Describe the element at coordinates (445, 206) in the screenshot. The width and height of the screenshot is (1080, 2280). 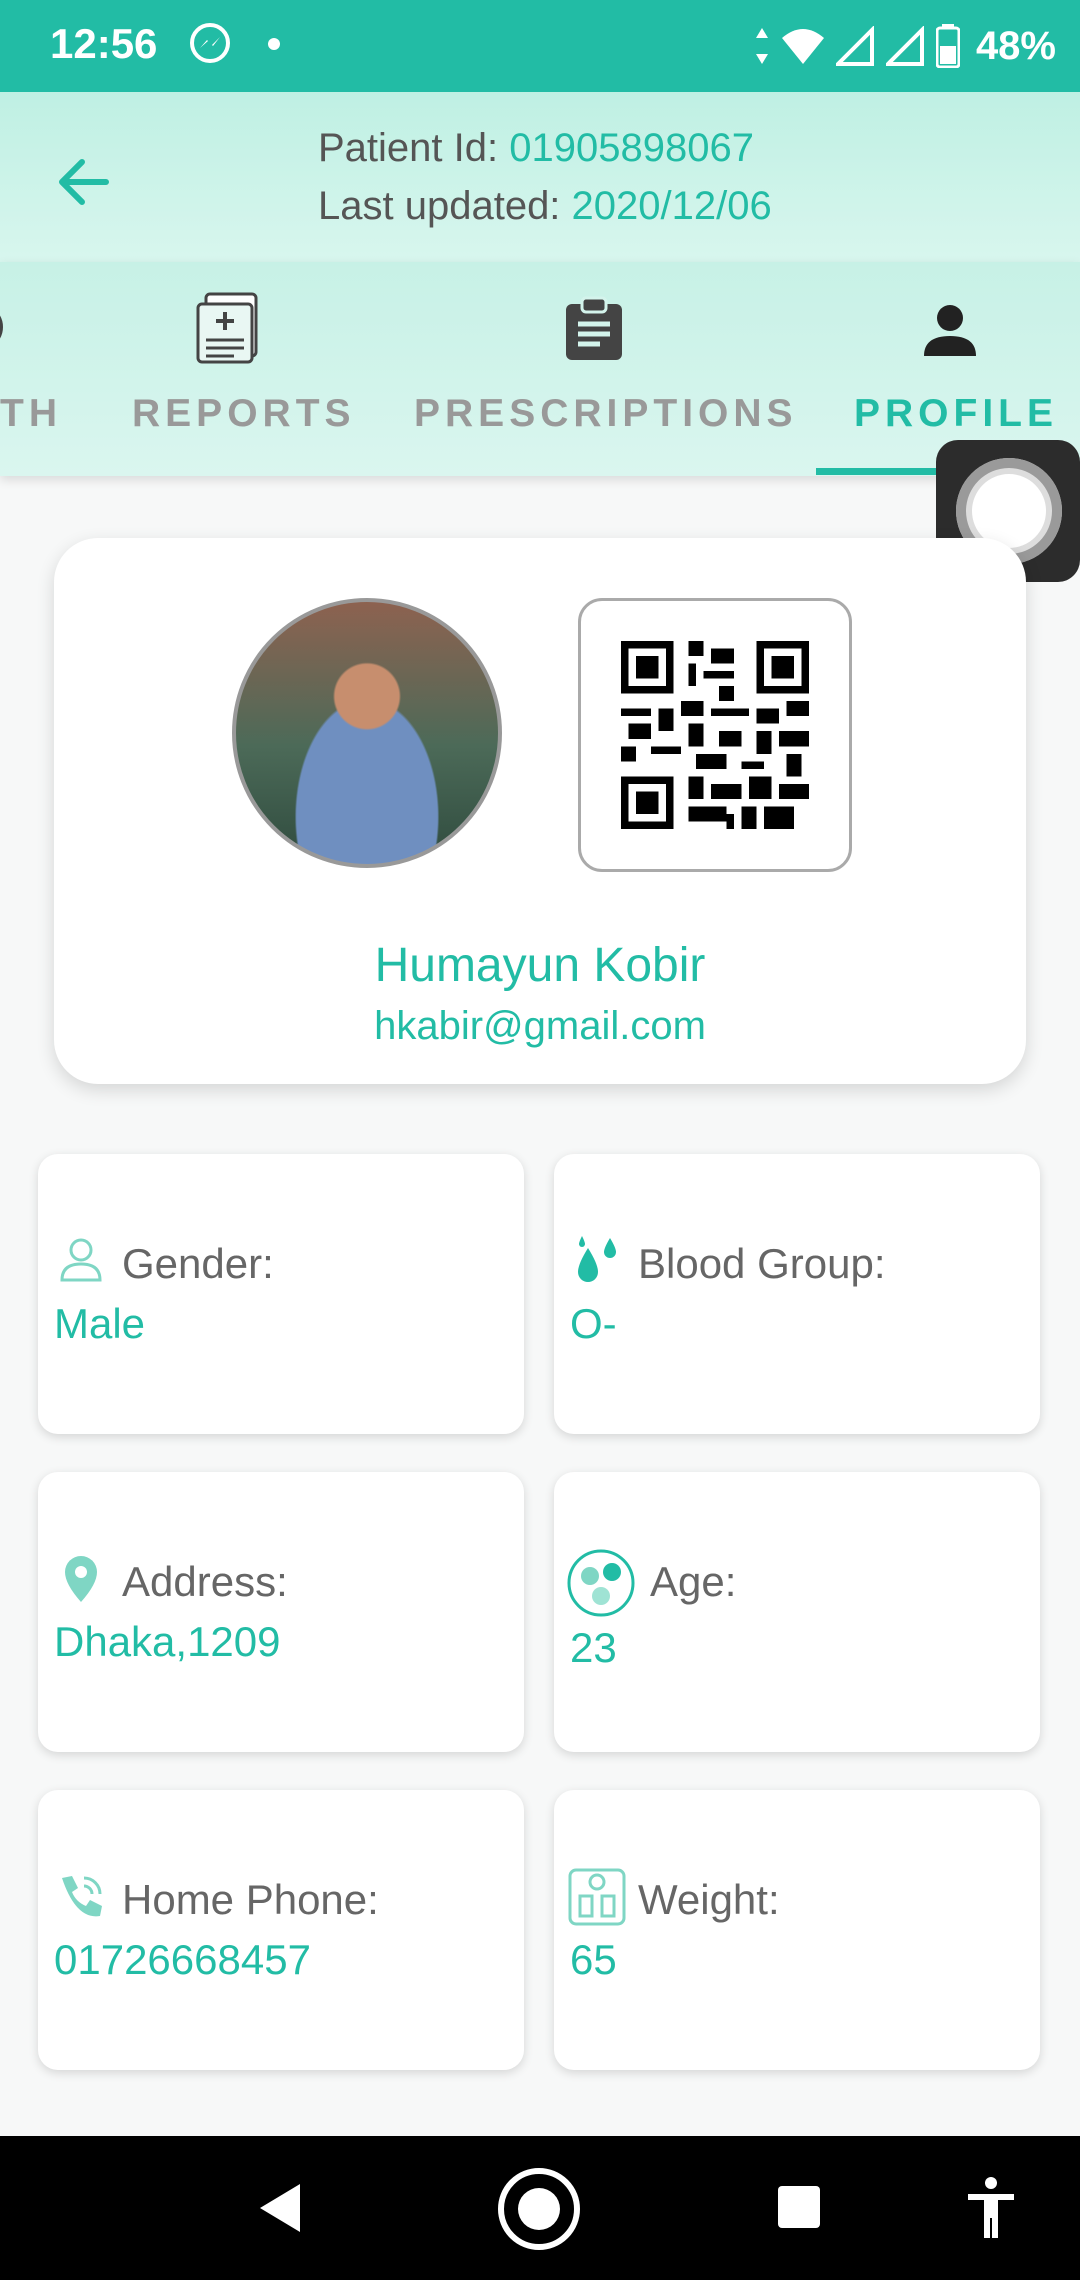
I see `last-updated-label: Last updated:` at that location.